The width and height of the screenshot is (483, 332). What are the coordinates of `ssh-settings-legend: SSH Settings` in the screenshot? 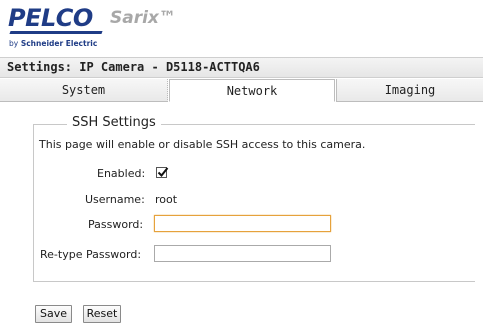 It's located at (114, 122).